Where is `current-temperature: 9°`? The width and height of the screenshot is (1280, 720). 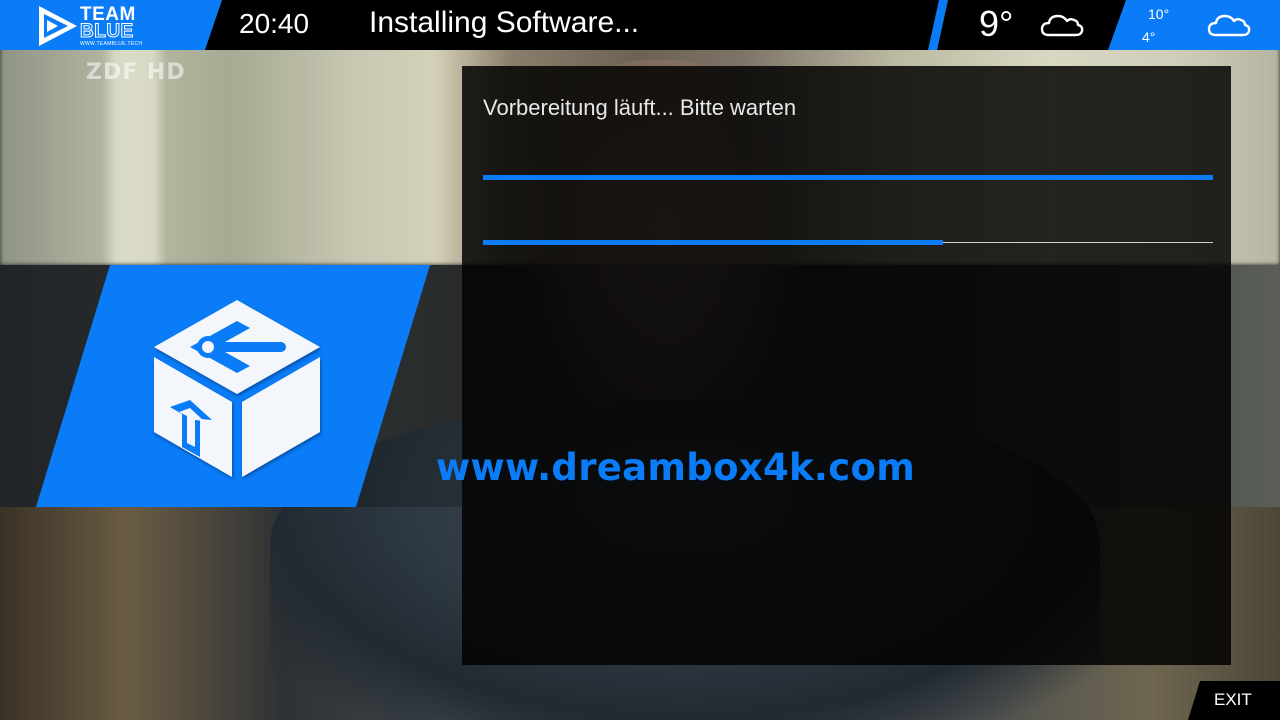
current-temperature: 9° is located at coordinates (996, 23).